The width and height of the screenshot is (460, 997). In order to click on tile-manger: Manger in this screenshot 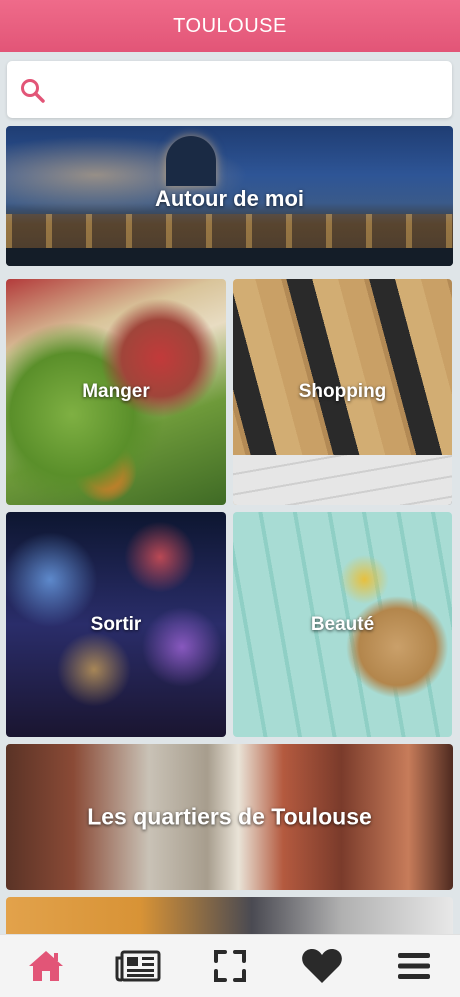, I will do `click(116, 392)`.